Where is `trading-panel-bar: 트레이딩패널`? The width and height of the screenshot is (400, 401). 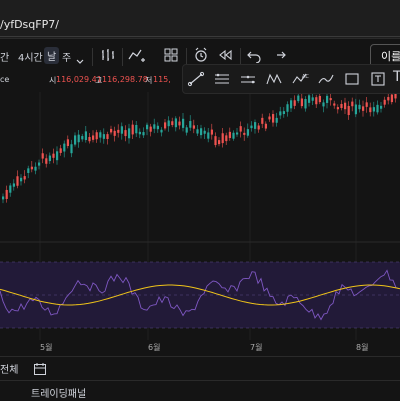 trading-panel-bar: 트레이딩패널 is located at coordinates (200, 390).